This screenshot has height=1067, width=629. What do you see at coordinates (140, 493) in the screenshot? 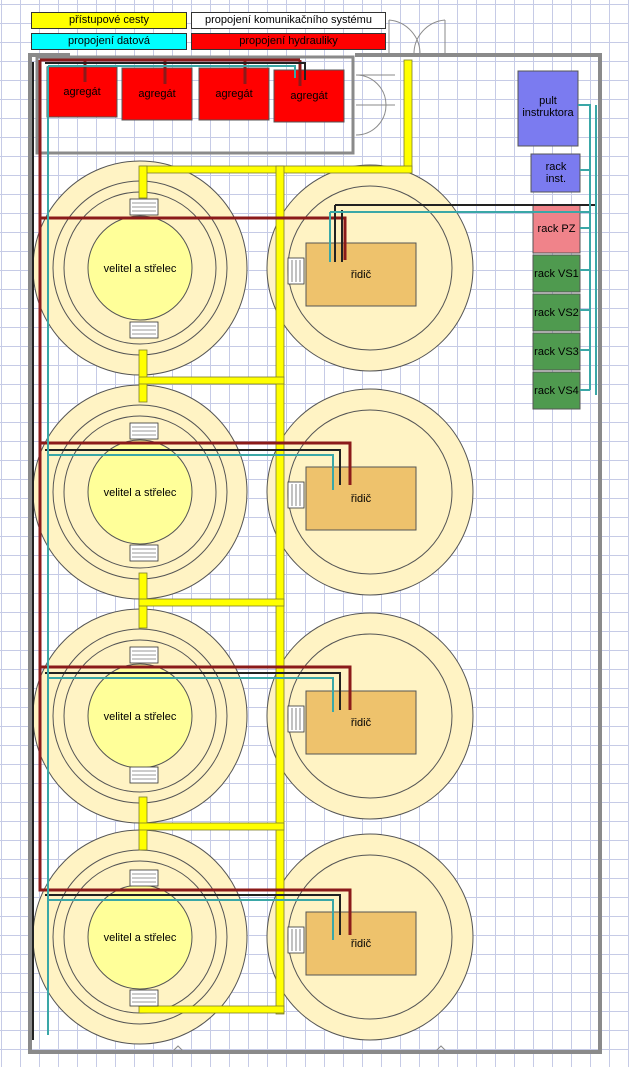
I see `commander-label-2: velitel a střelec` at bounding box center [140, 493].